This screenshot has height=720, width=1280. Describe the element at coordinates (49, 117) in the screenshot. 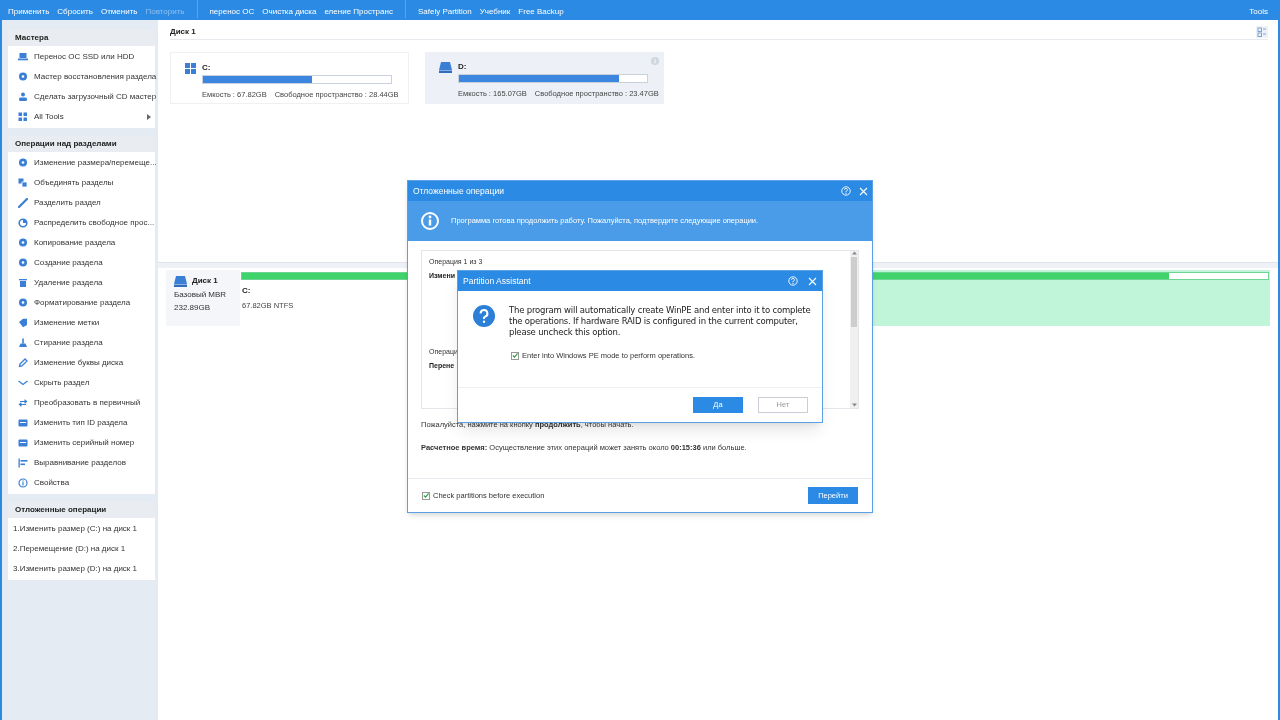

I see `item-label: All Tools` at that location.